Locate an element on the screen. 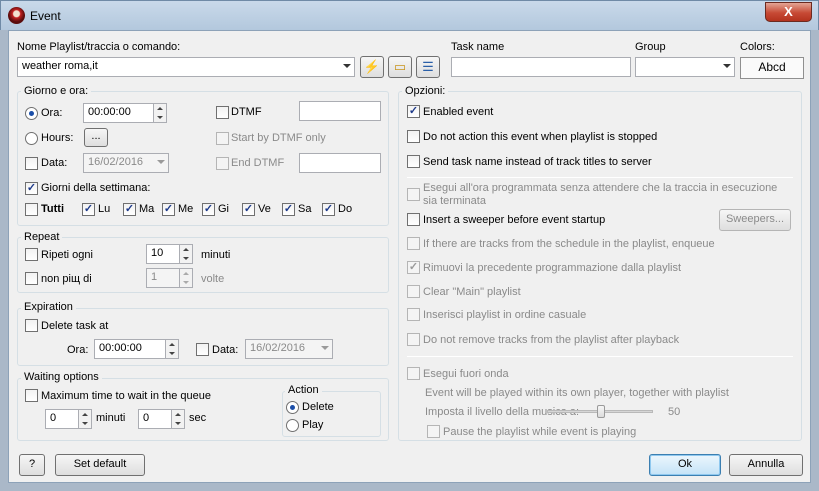 The width and height of the screenshot is (819, 491). ora-radio is located at coordinates (31, 113).